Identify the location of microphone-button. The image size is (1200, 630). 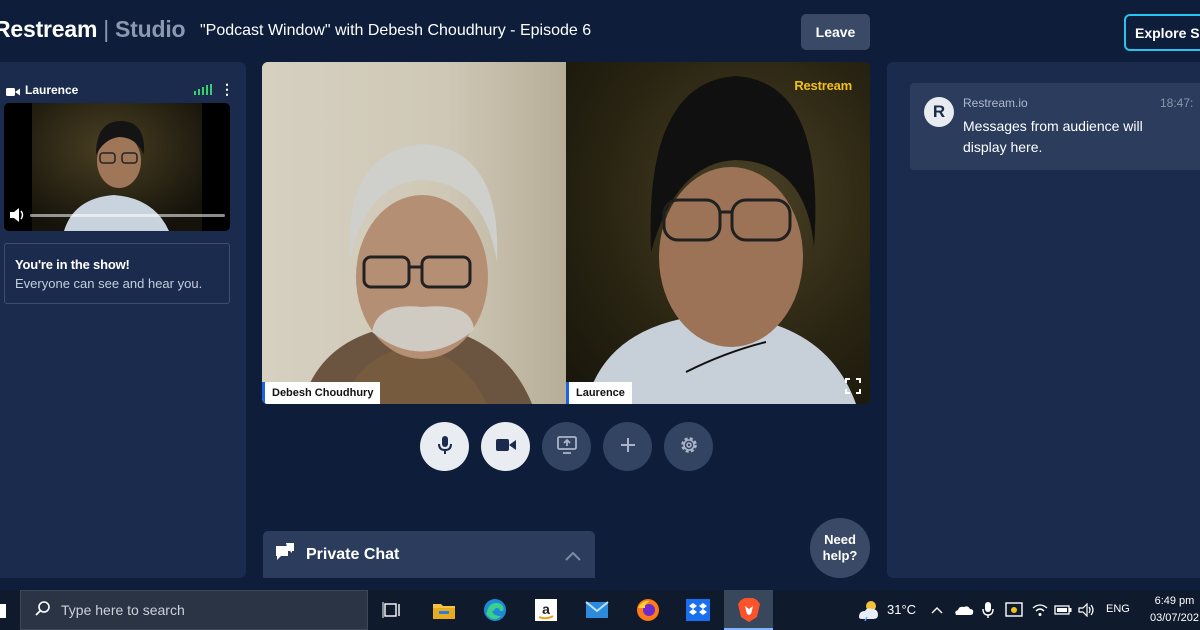
(444, 446).